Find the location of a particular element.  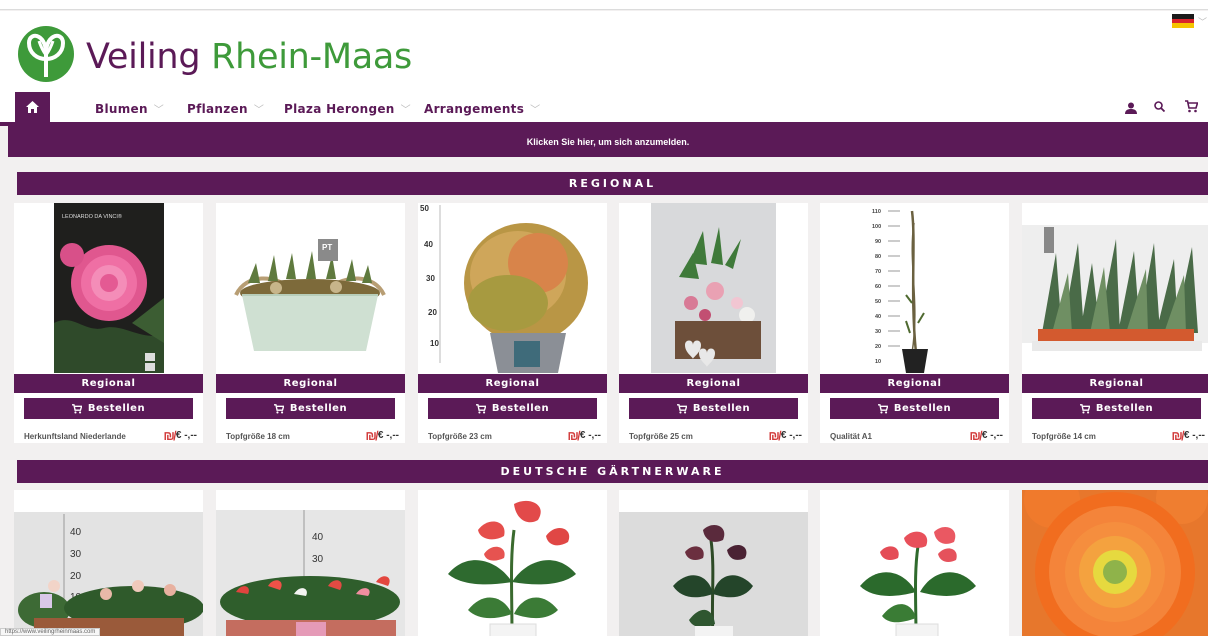

ruler-mark: 100 is located at coordinates (876, 227).